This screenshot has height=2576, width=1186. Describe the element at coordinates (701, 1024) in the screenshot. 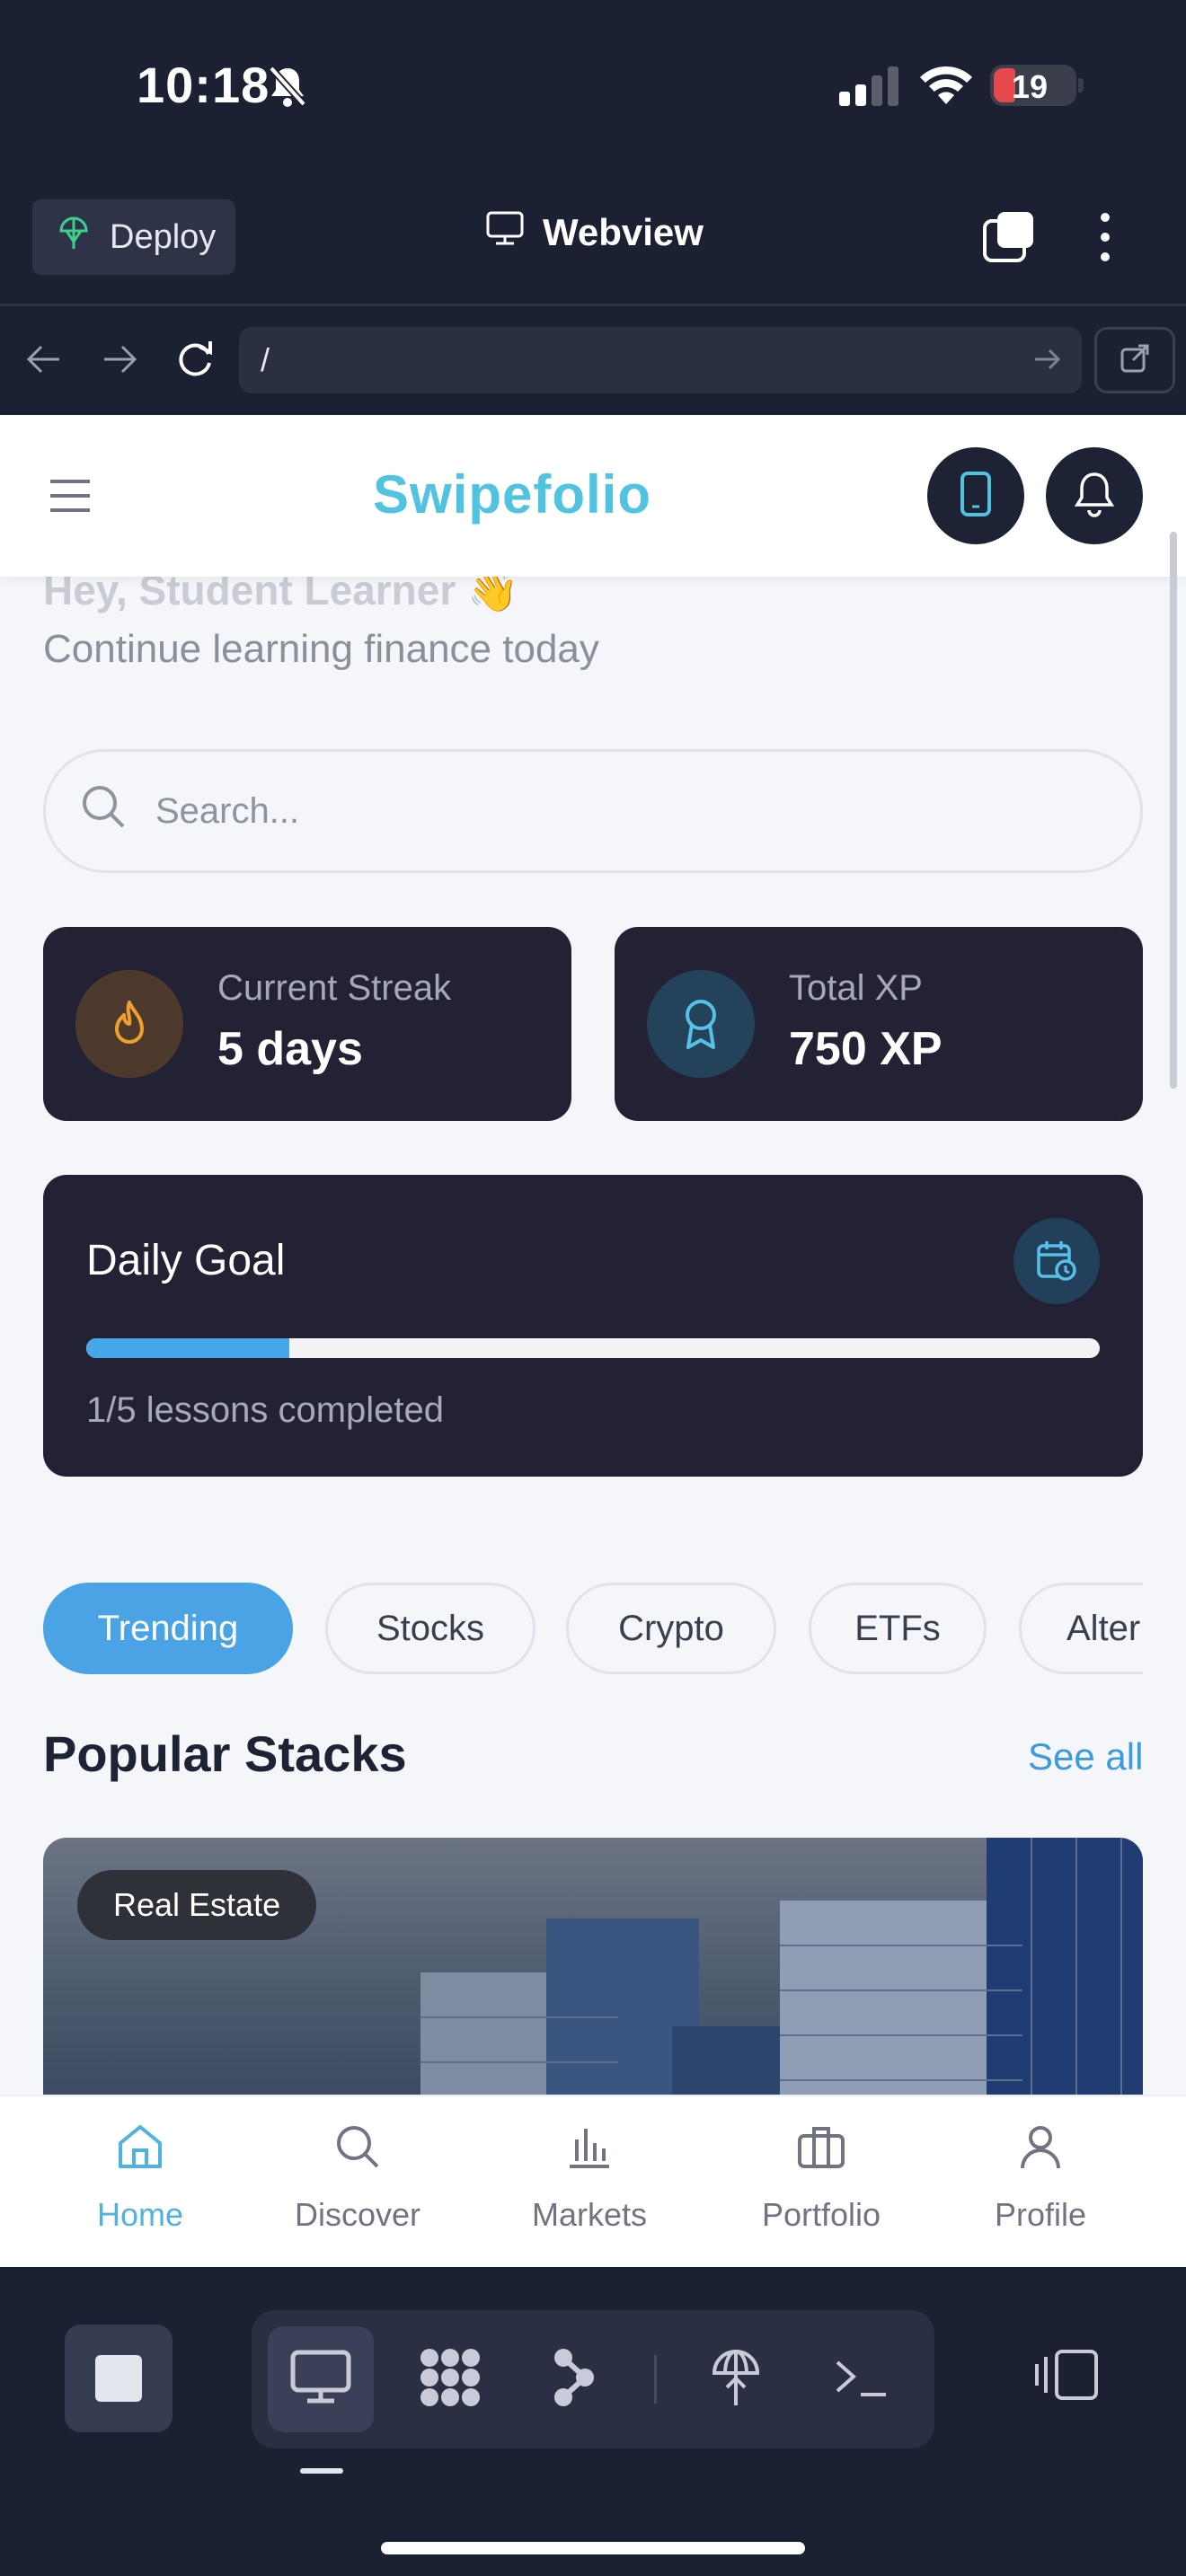

I see `award-icon` at that location.